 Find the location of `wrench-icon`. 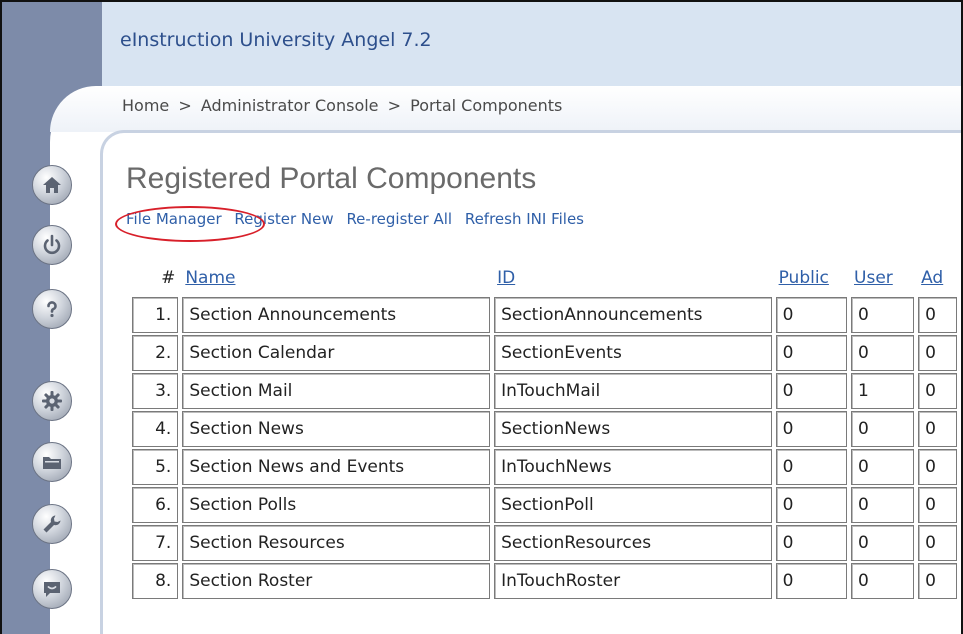

wrench-icon is located at coordinates (52, 524).